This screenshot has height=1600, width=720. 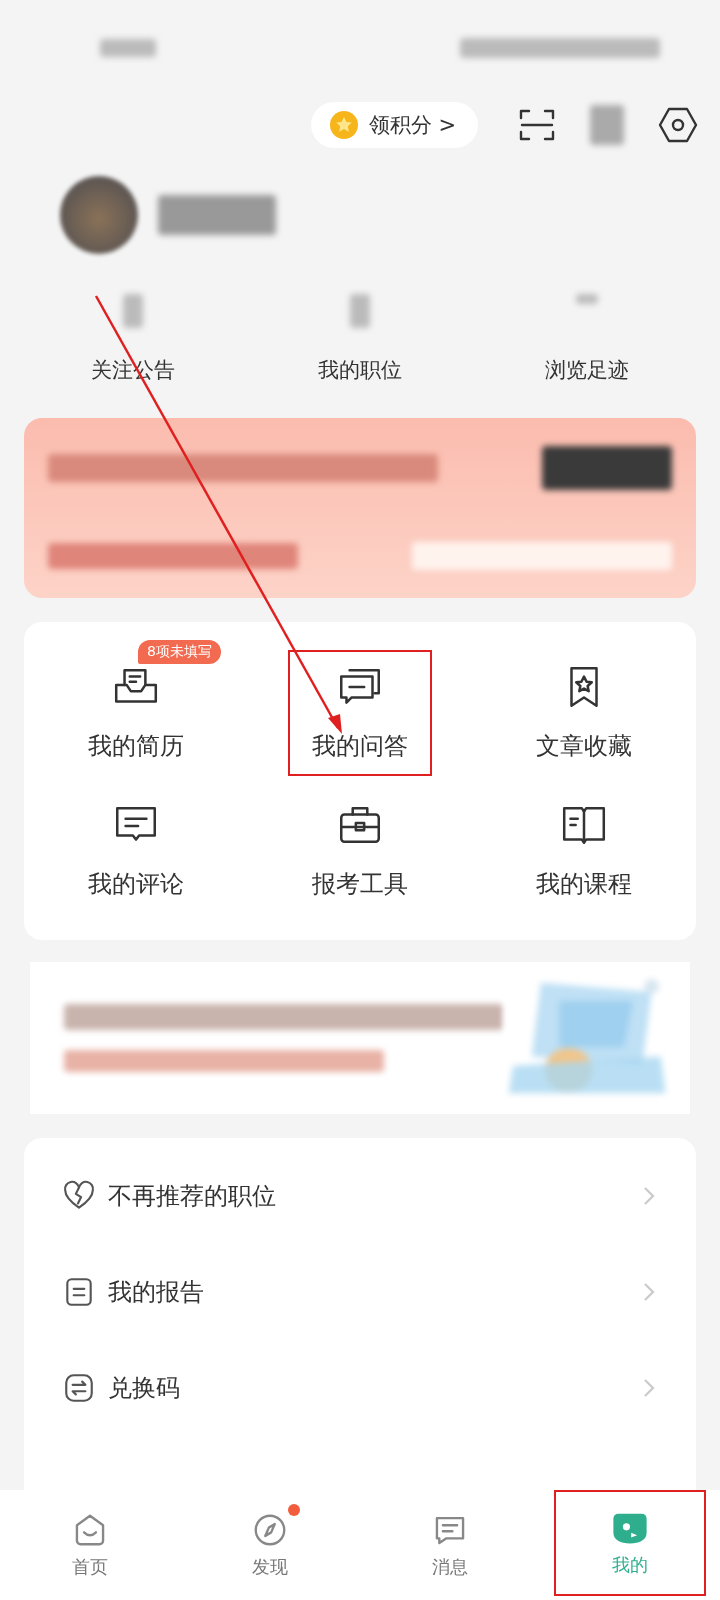 I want to click on menu-row: 兑换码, so click(x=360, y=1388).